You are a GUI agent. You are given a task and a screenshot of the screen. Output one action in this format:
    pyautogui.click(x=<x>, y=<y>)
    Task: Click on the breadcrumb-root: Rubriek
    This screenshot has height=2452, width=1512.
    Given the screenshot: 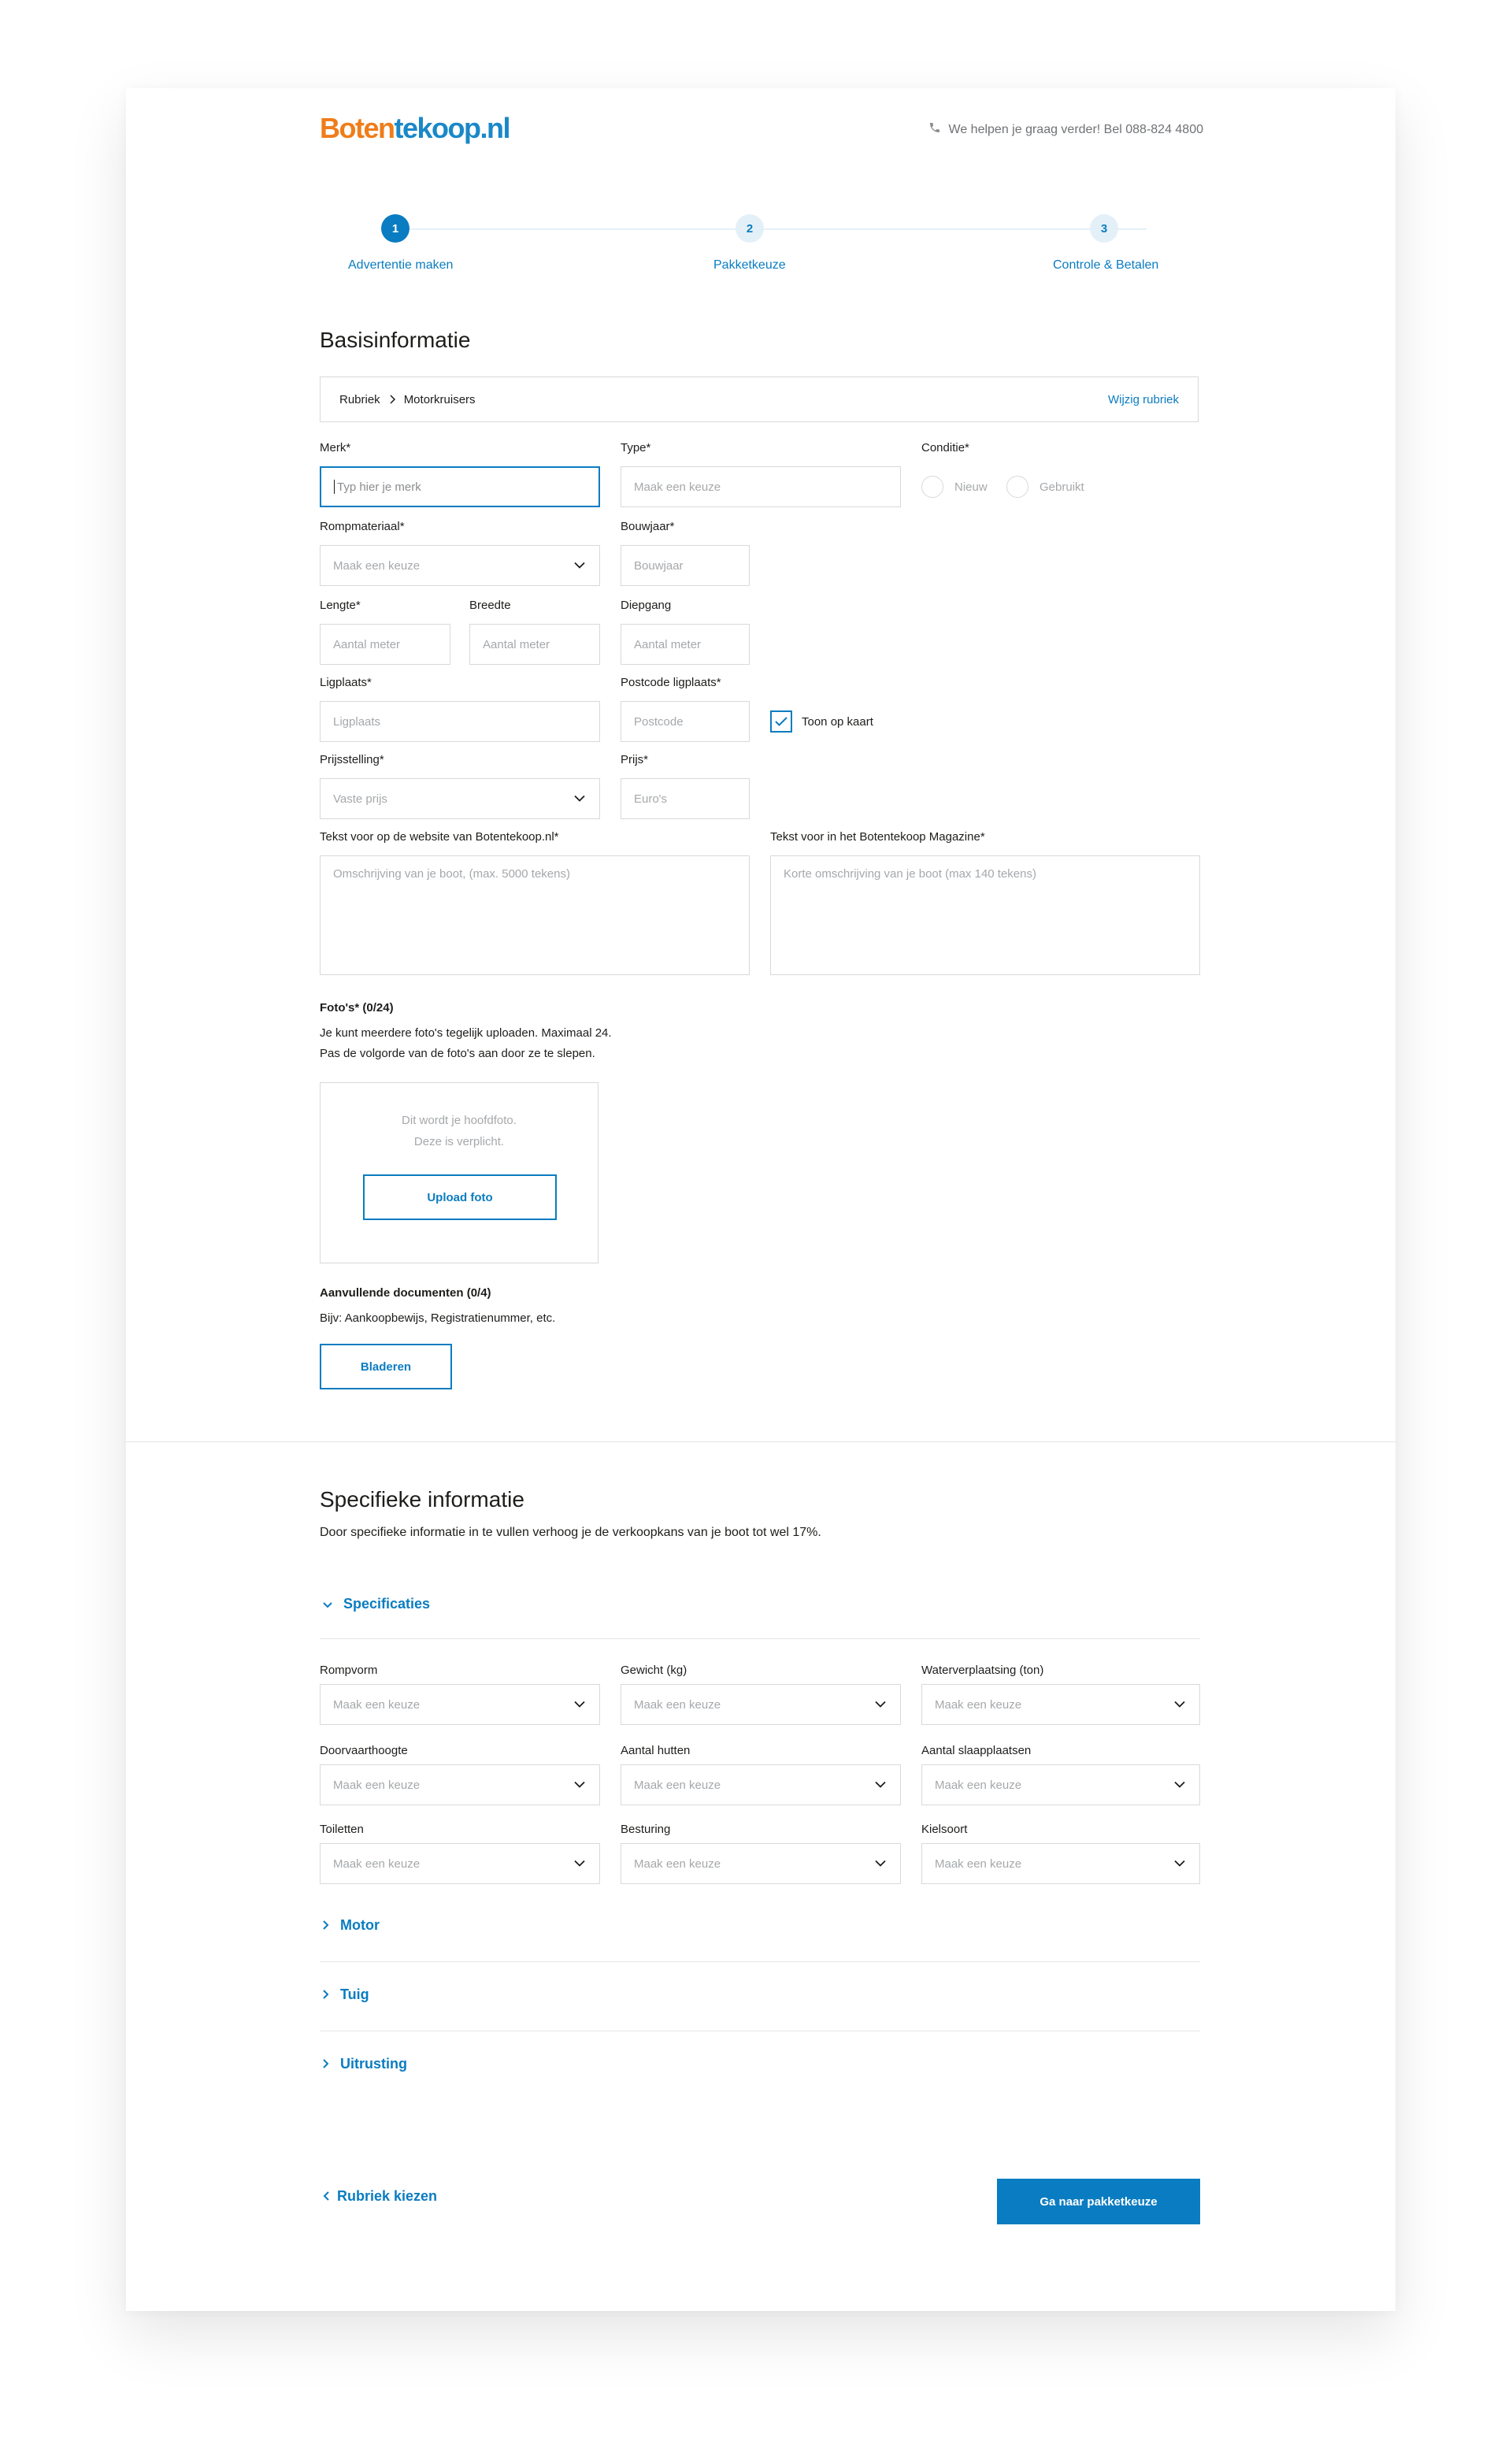 What is the action you would take?
    pyautogui.click(x=359, y=399)
    